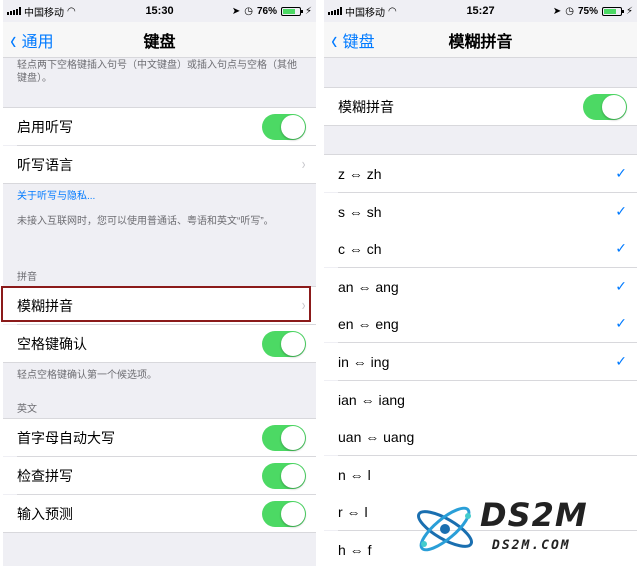 The width and height of the screenshot is (640, 566). I want to click on pinyin-pair-label: c ⇔ ch, so click(360, 248).